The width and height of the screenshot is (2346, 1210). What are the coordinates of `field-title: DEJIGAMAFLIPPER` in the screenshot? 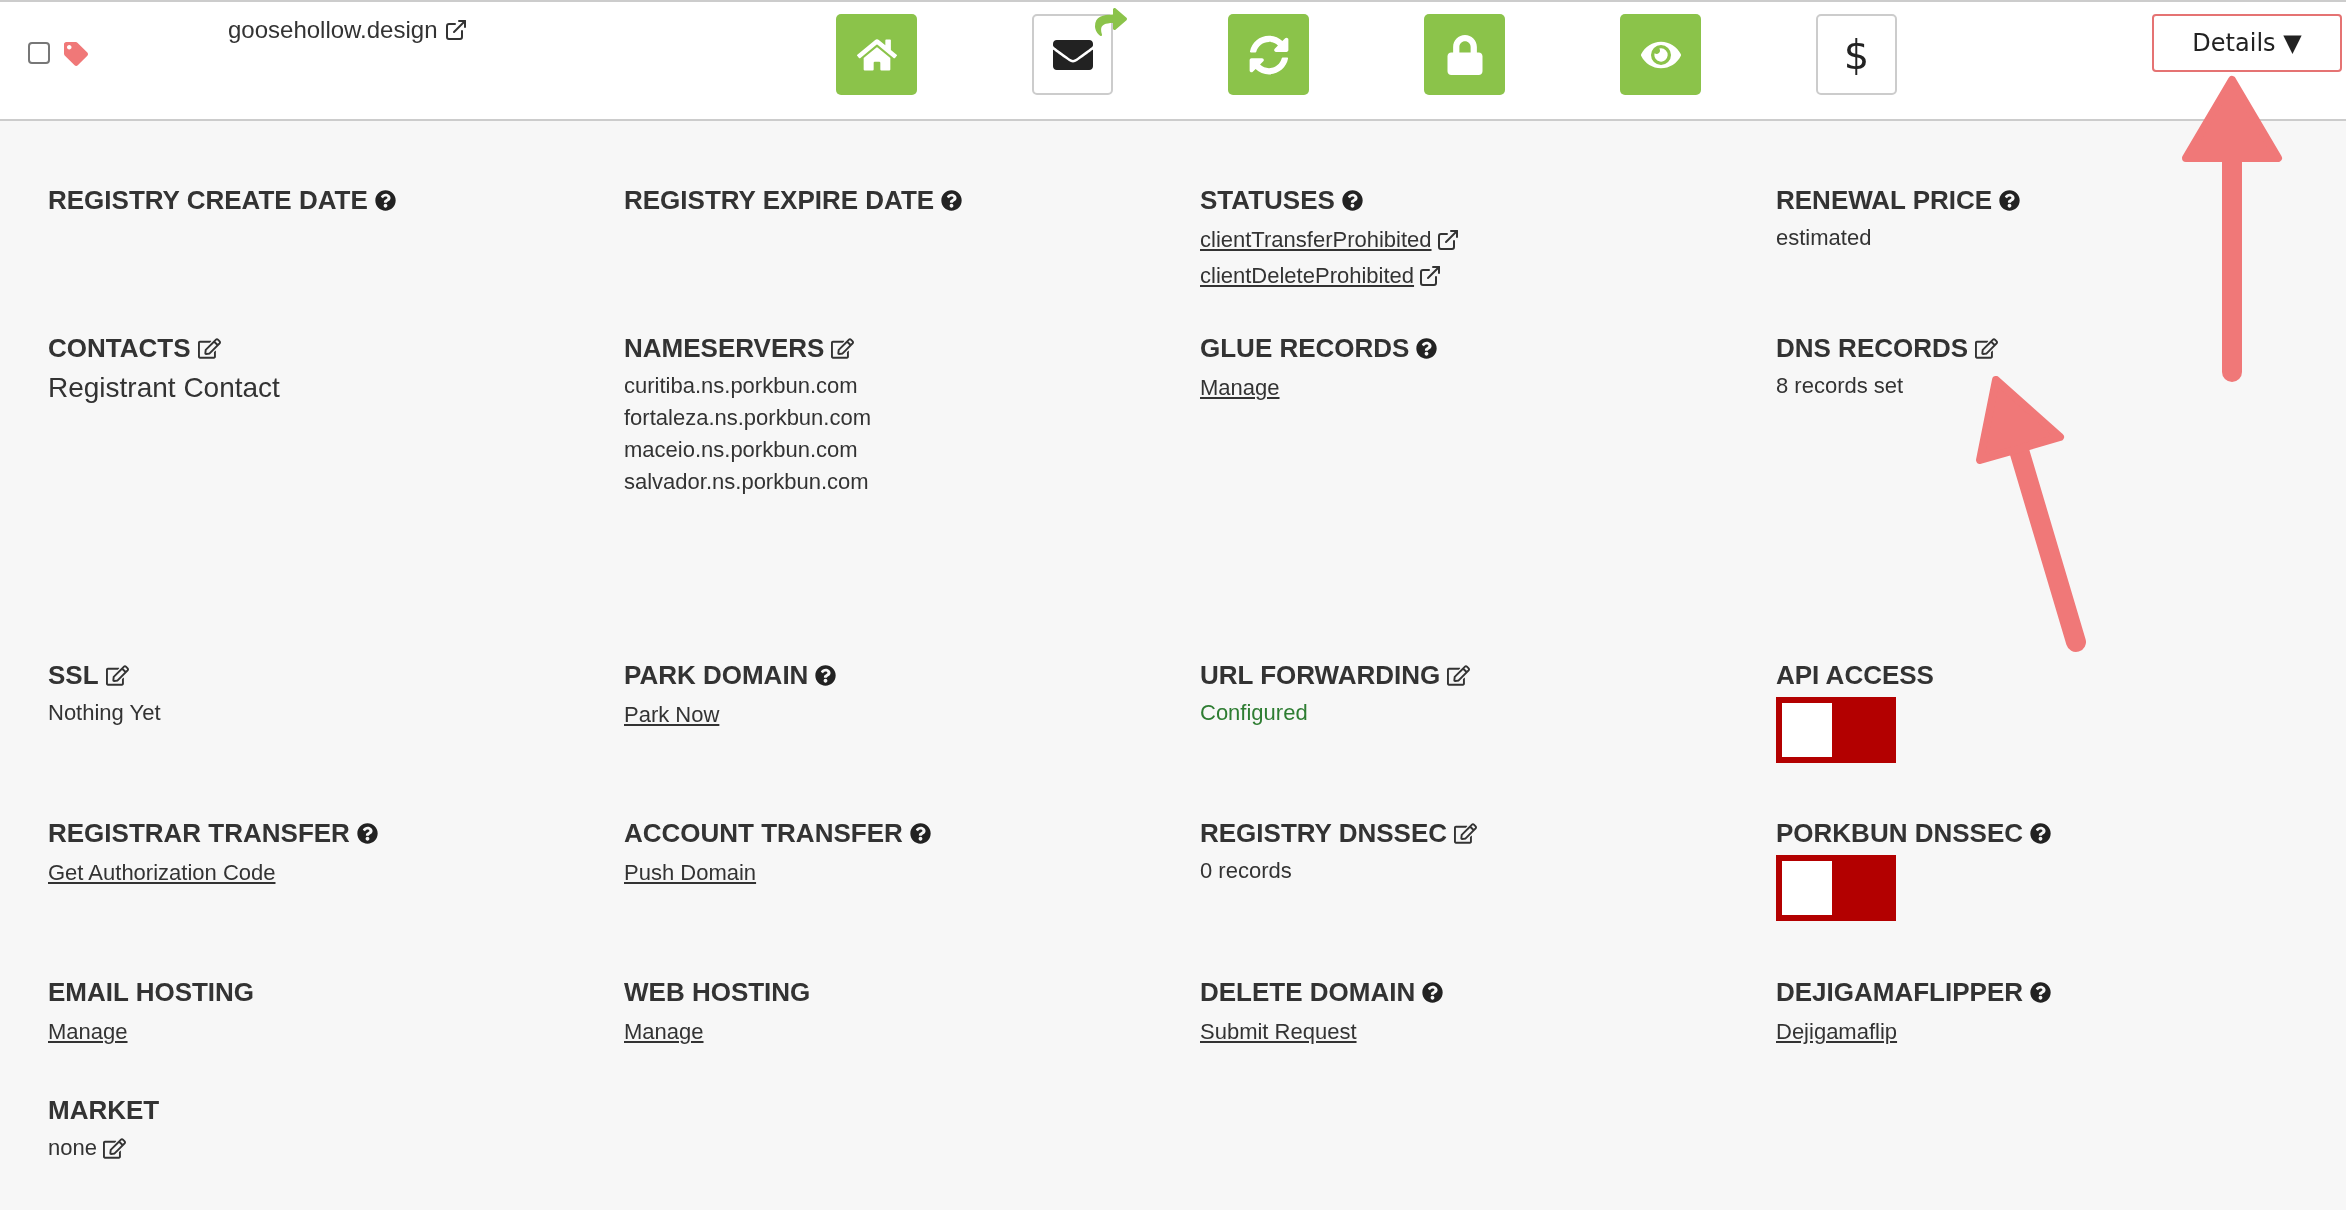 It's located at (1900, 992).